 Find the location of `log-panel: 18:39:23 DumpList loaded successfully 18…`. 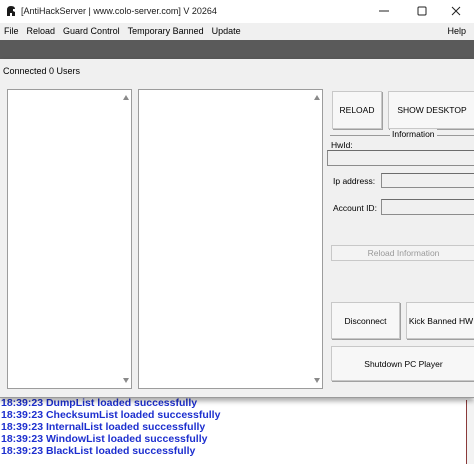

log-panel: 18:39:23 DumpList loaded successfully 18… is located at coordinates (237, 430).